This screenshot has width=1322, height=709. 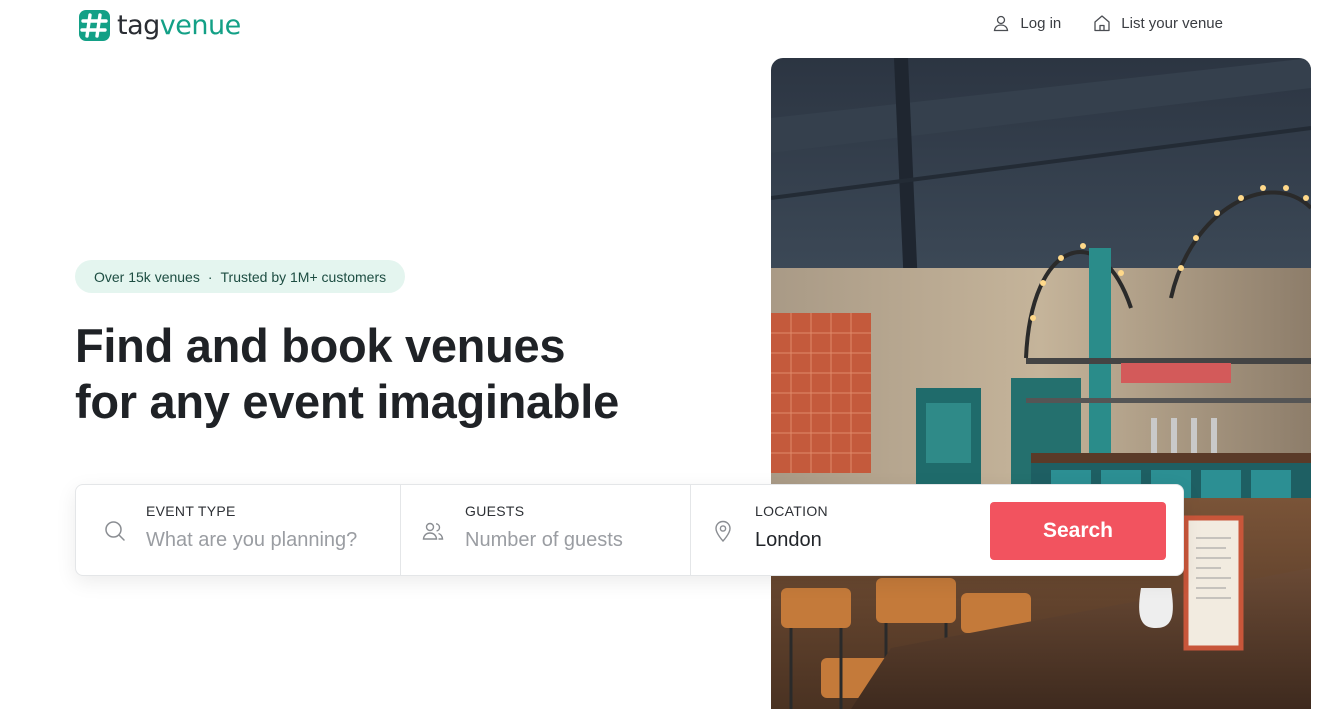 I want to click on event-type-input, so click(x=266, y=540).